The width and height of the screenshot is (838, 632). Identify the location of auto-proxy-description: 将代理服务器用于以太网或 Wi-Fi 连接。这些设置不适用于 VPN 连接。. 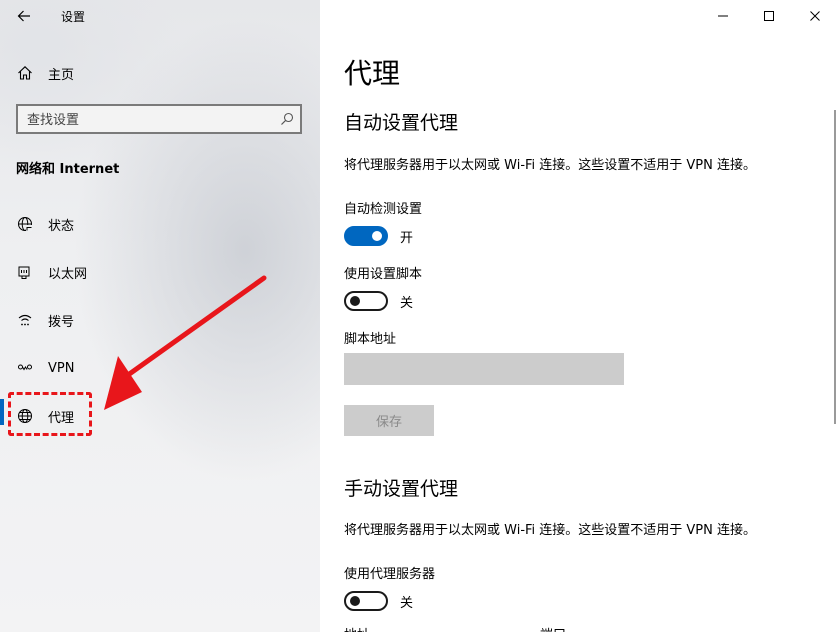
(550, 165).